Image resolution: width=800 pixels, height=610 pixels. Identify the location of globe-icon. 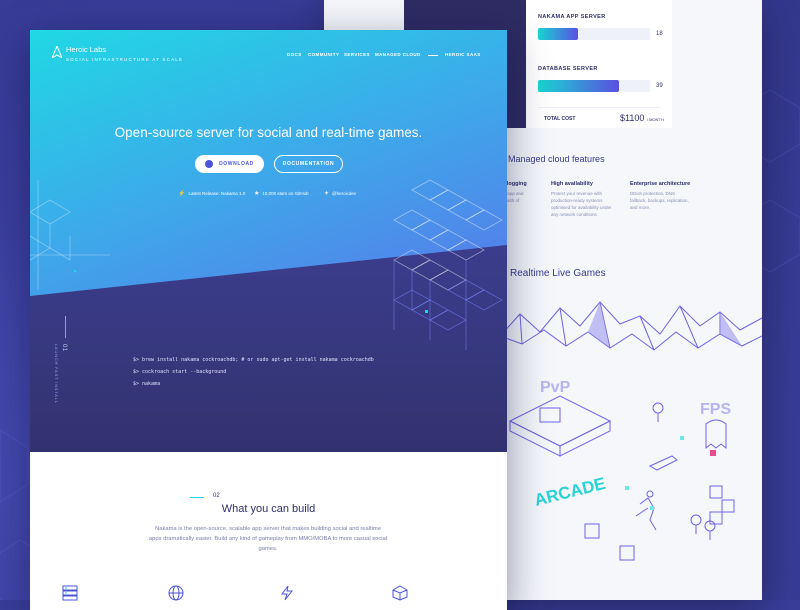
(176, 593).